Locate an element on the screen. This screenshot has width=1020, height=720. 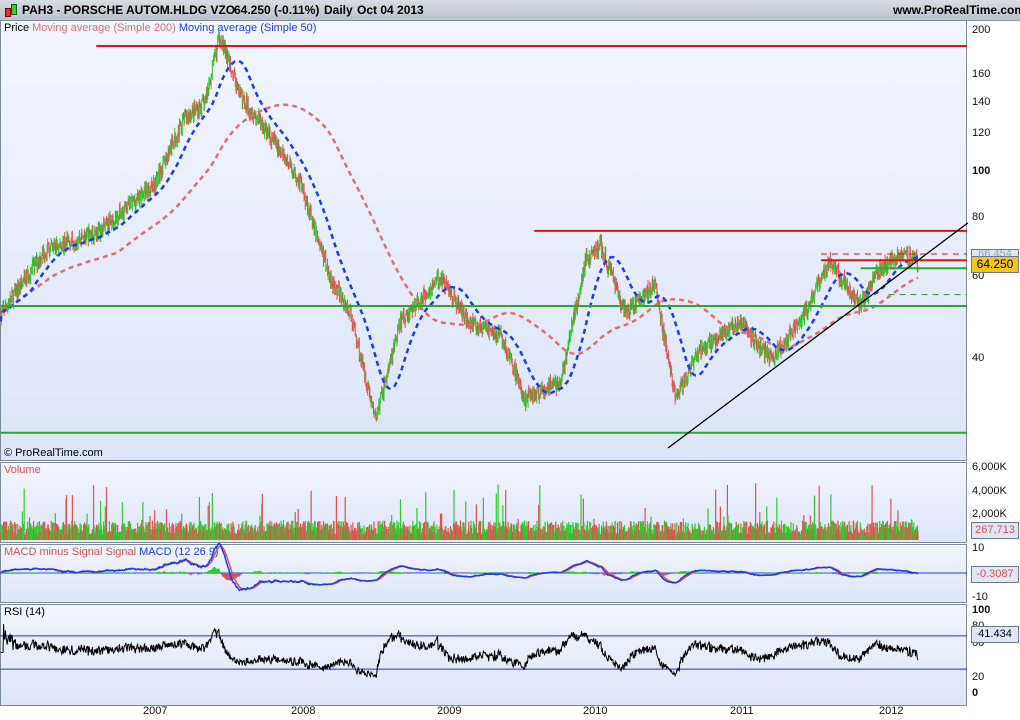
tick: 10 is located at coordinates (978, 548).